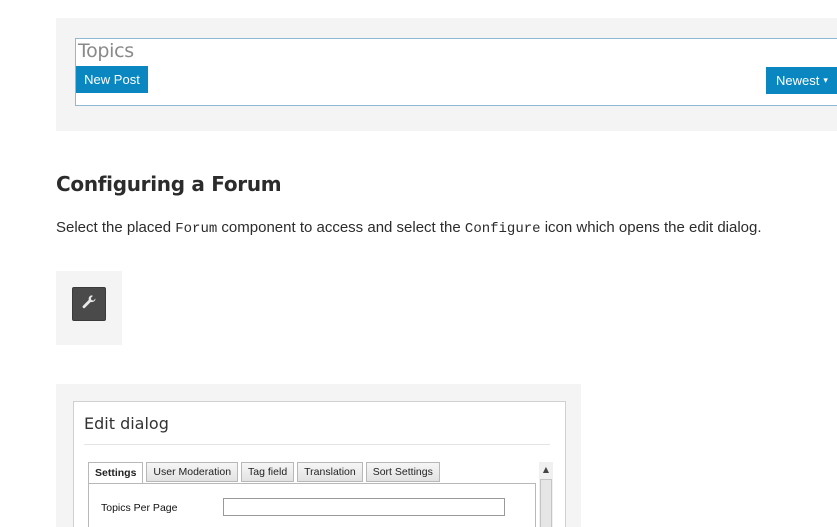  What do you see at coordinates (317, 444) in the screenshot?
I see `divider` at bounding box center [317, 444].